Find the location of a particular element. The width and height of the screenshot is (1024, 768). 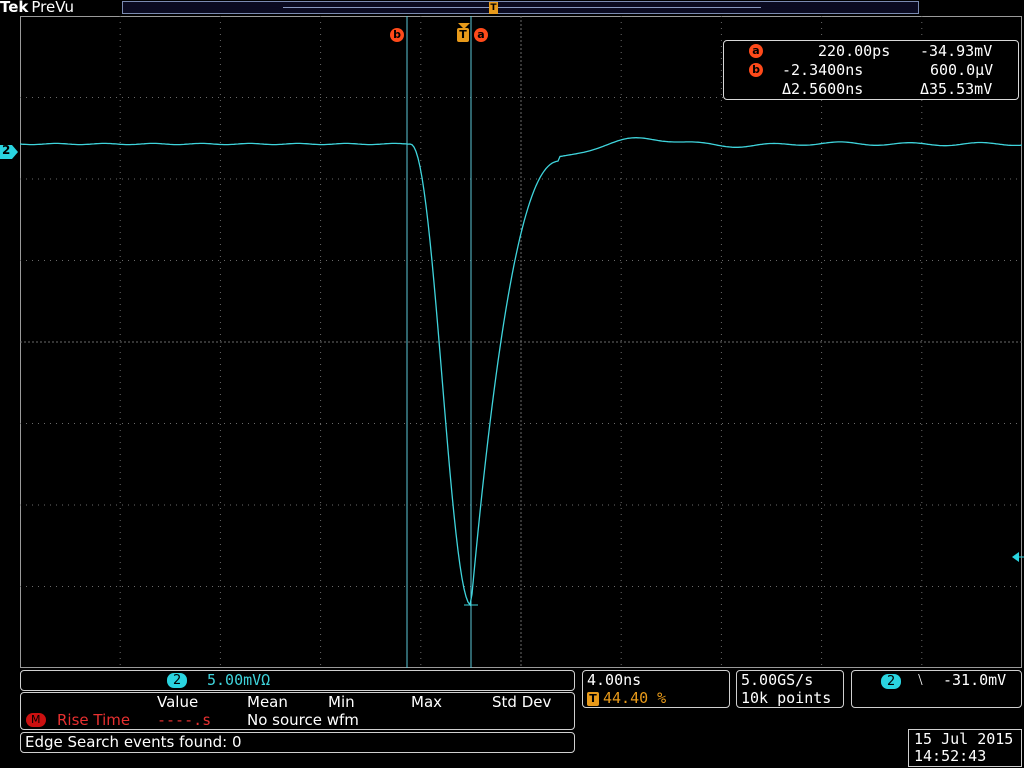

brand: Tek PreVu is located at coordinates (37, 8).